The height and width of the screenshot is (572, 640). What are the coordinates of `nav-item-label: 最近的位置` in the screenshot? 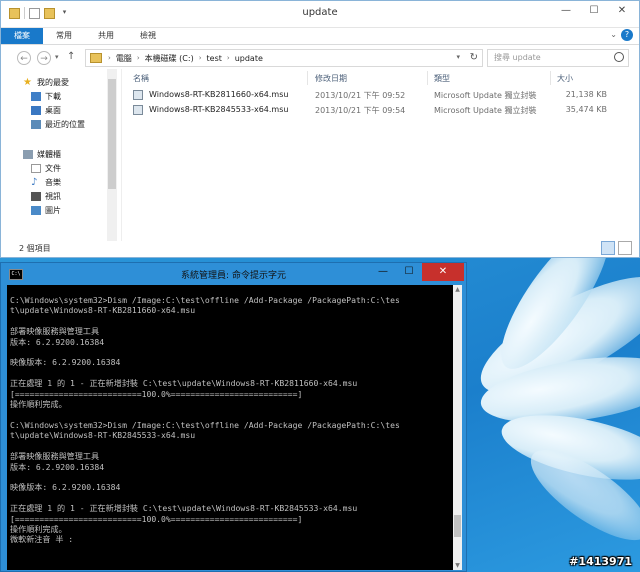 It's located at (65, 124).